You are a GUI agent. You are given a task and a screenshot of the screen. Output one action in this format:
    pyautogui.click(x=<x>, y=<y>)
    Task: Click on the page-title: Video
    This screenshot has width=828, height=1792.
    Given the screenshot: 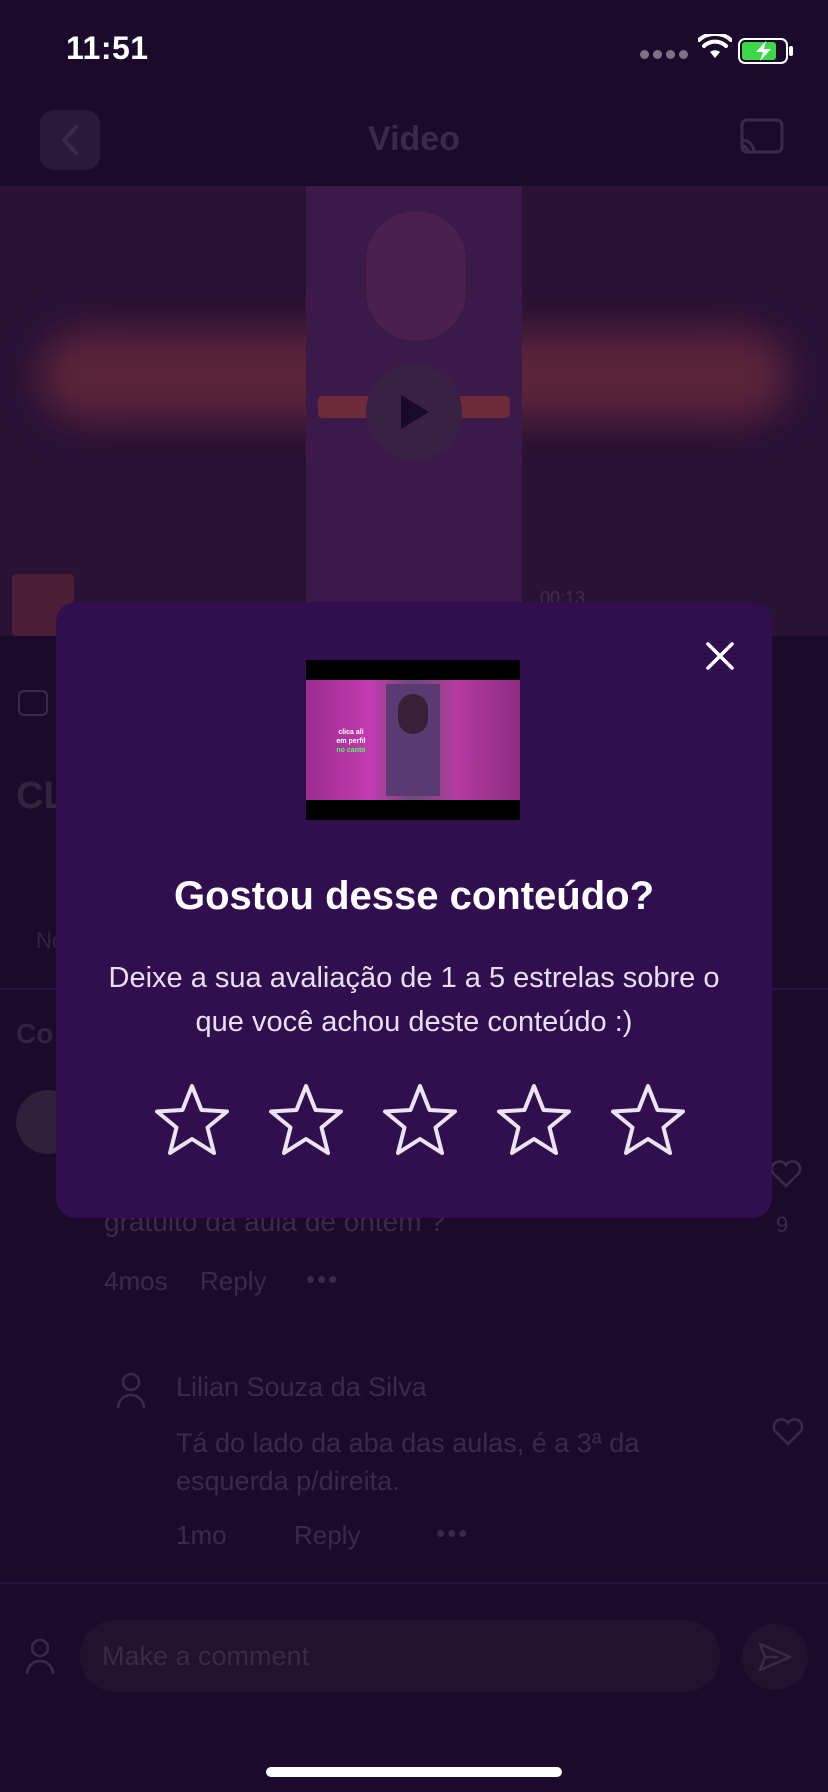 What is the action you would take?
    pyautogui.click(x=414, y=139)
    